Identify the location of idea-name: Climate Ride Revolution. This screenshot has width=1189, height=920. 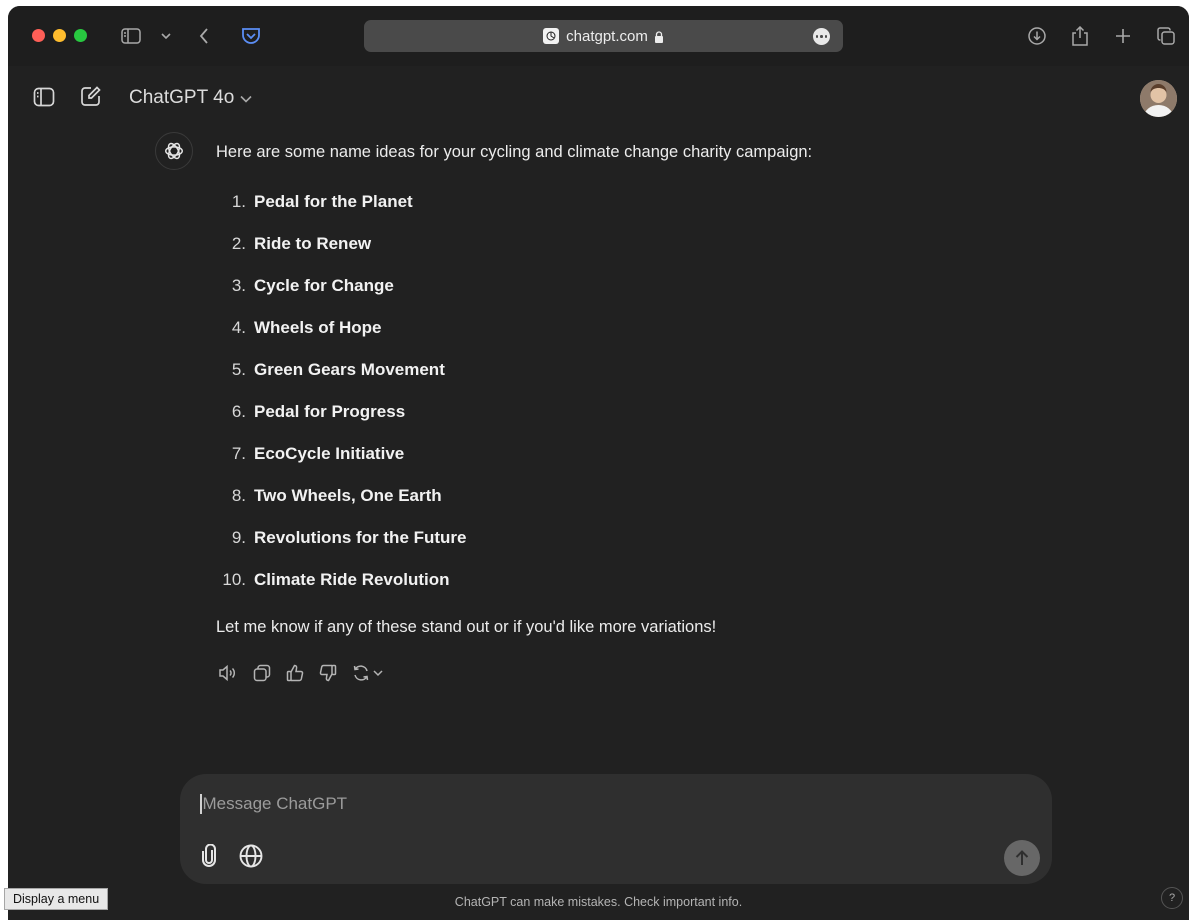
(352, 579).